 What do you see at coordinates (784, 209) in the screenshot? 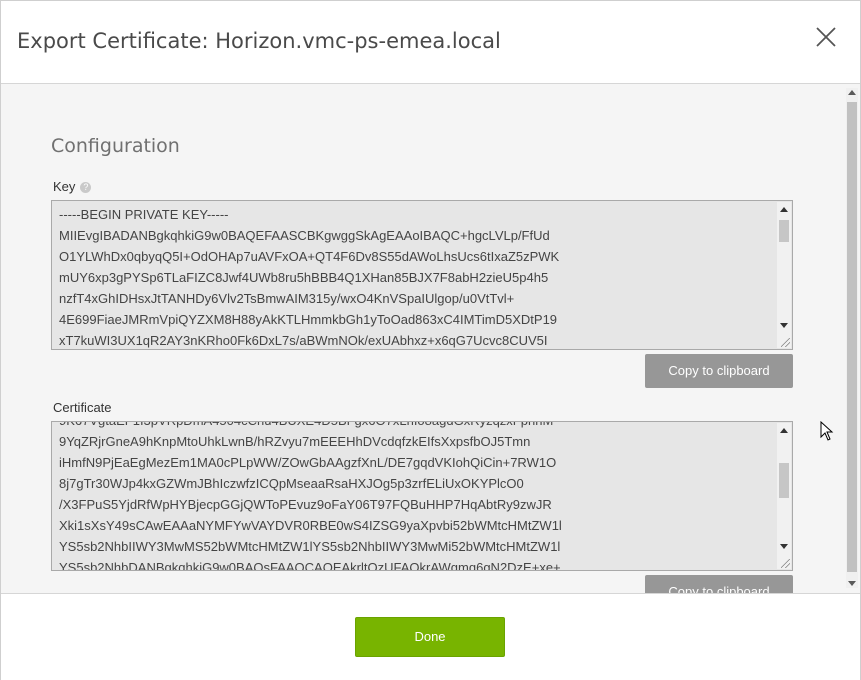
I see `key-scroll-up-icon` at bounding box center [784, 209].